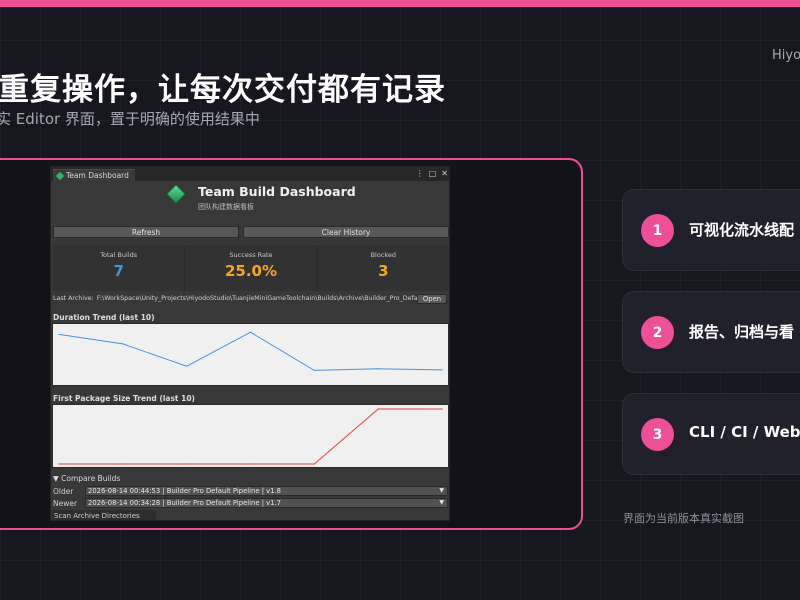 Image resolution: width=800 pixels, height=600 pixels. What do you see at coordinates (226, 207) in the screenshot?
I see `dashboard-subtitle: 团队构建数据看板` at bounding box center [226, 207].